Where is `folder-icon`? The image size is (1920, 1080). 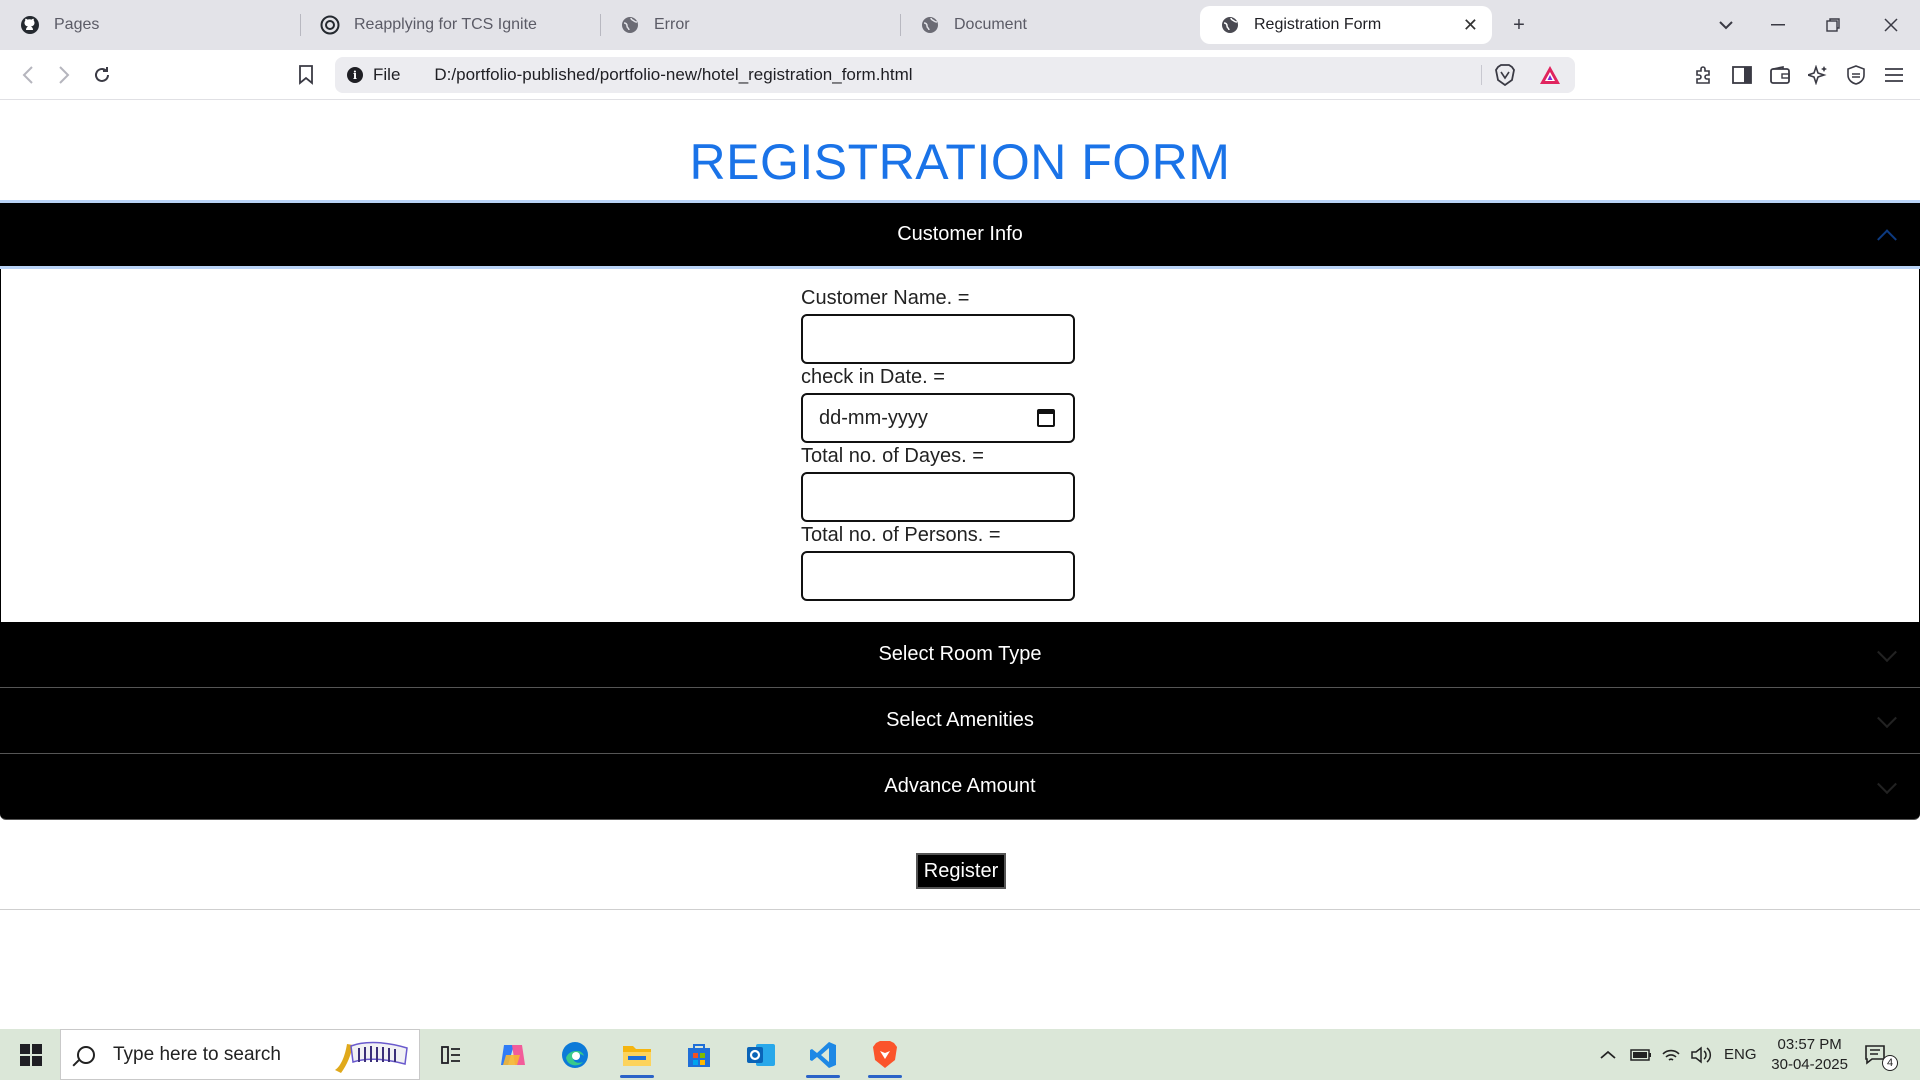 folder-icon is located at coordinates (637, 1055).